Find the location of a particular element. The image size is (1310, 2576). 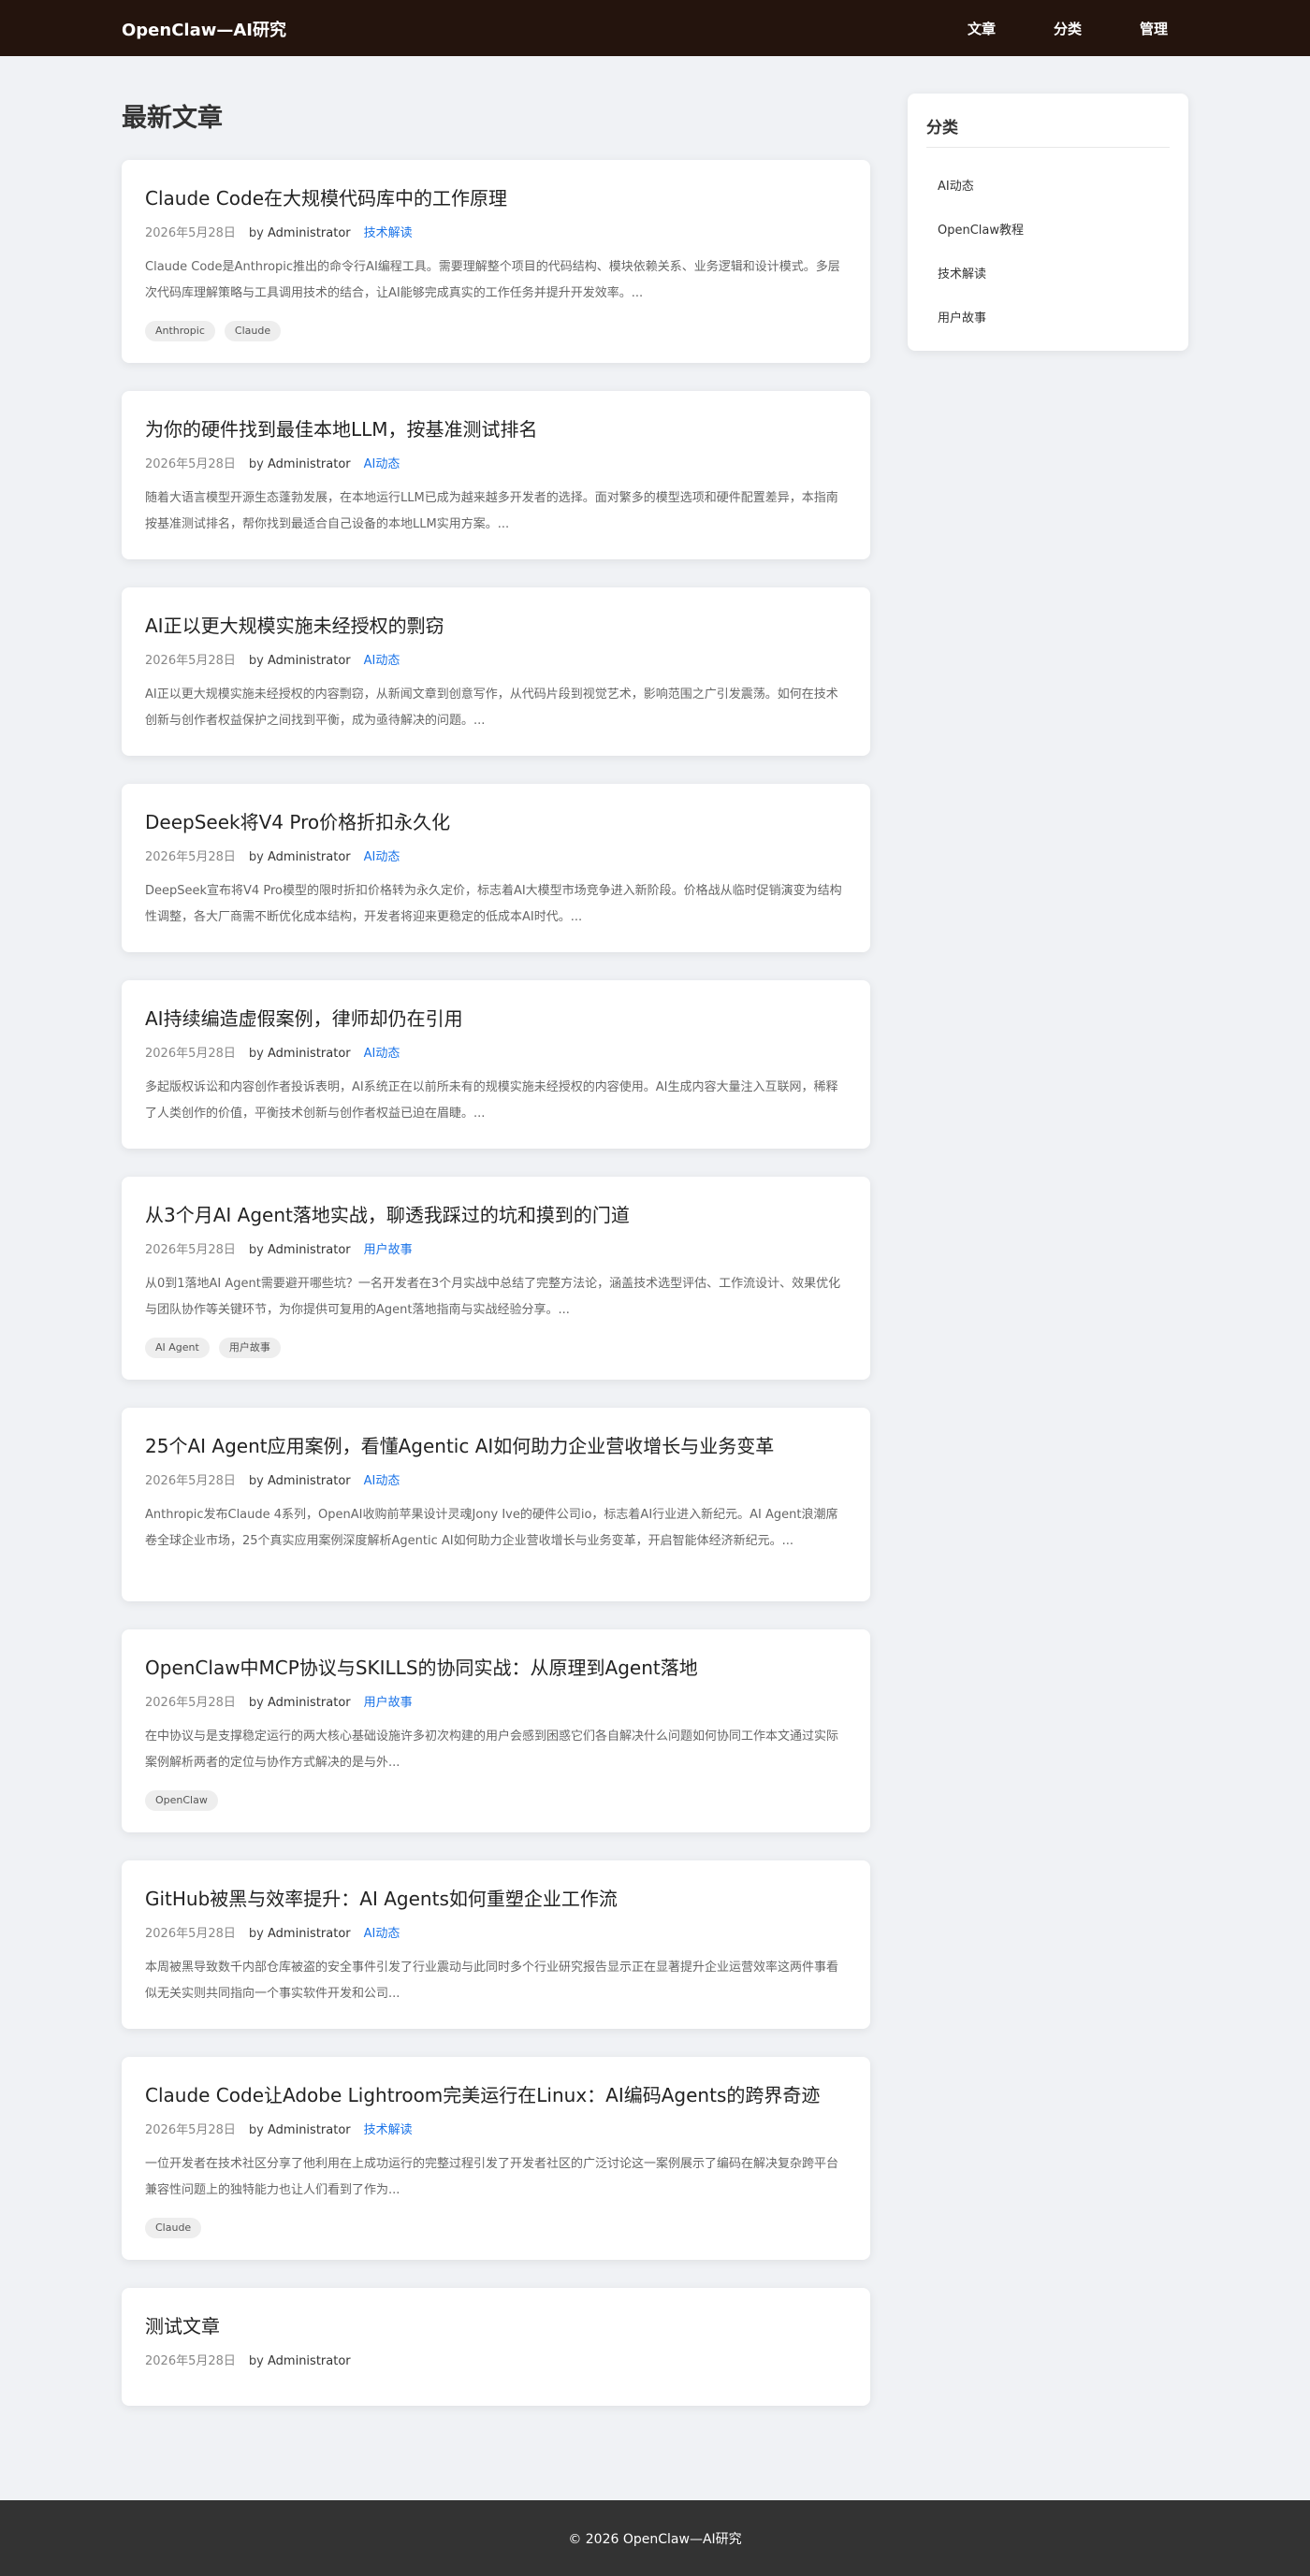

copyright-text: © 2026 OpenClaw—AI研究 is located at coordinates (655, 2539).